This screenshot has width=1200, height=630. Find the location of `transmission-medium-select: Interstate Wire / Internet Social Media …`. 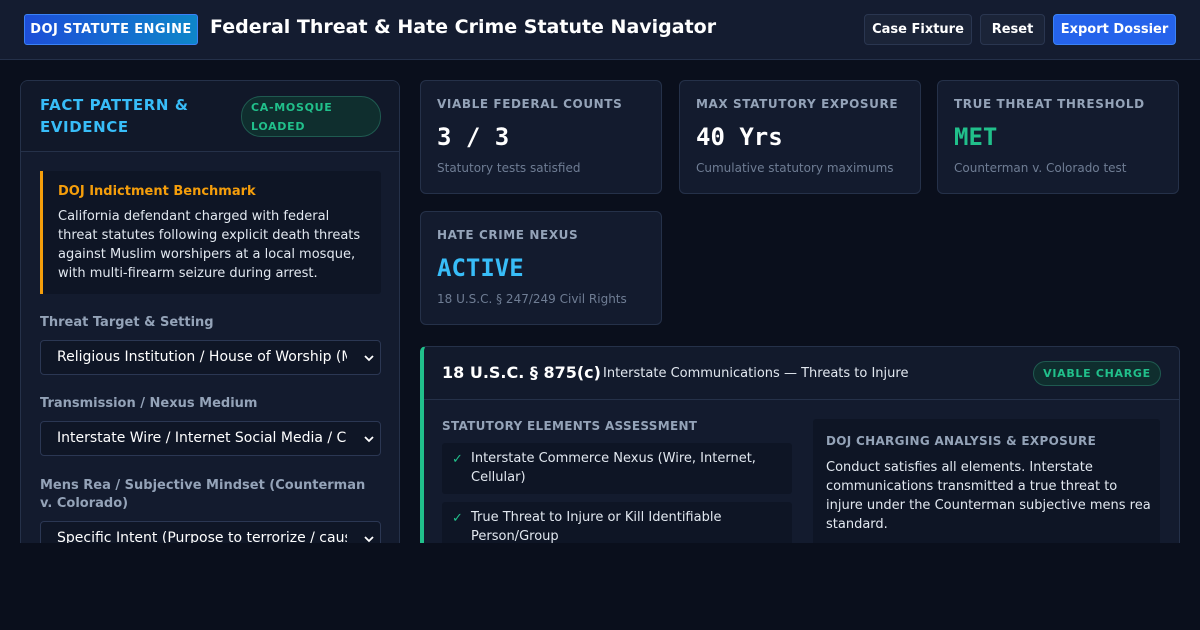

transmission-medium-select: Interstate Wire / Internet Social Media … is located at coordinates (210, 438).